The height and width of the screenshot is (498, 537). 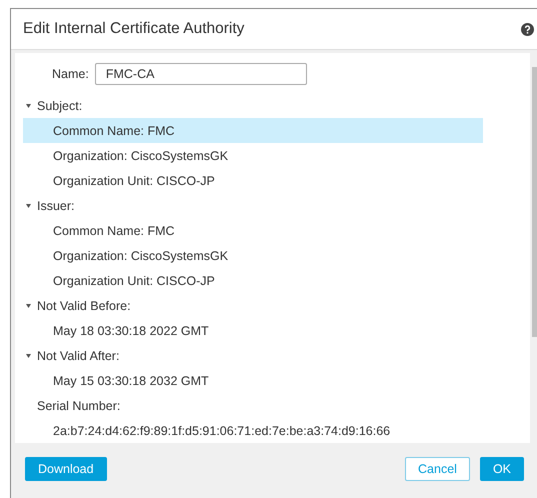 What do you see at coordinates (70, 74) in the screenshot?
I see `name-label: Name:` at bounding box center [70, 74].